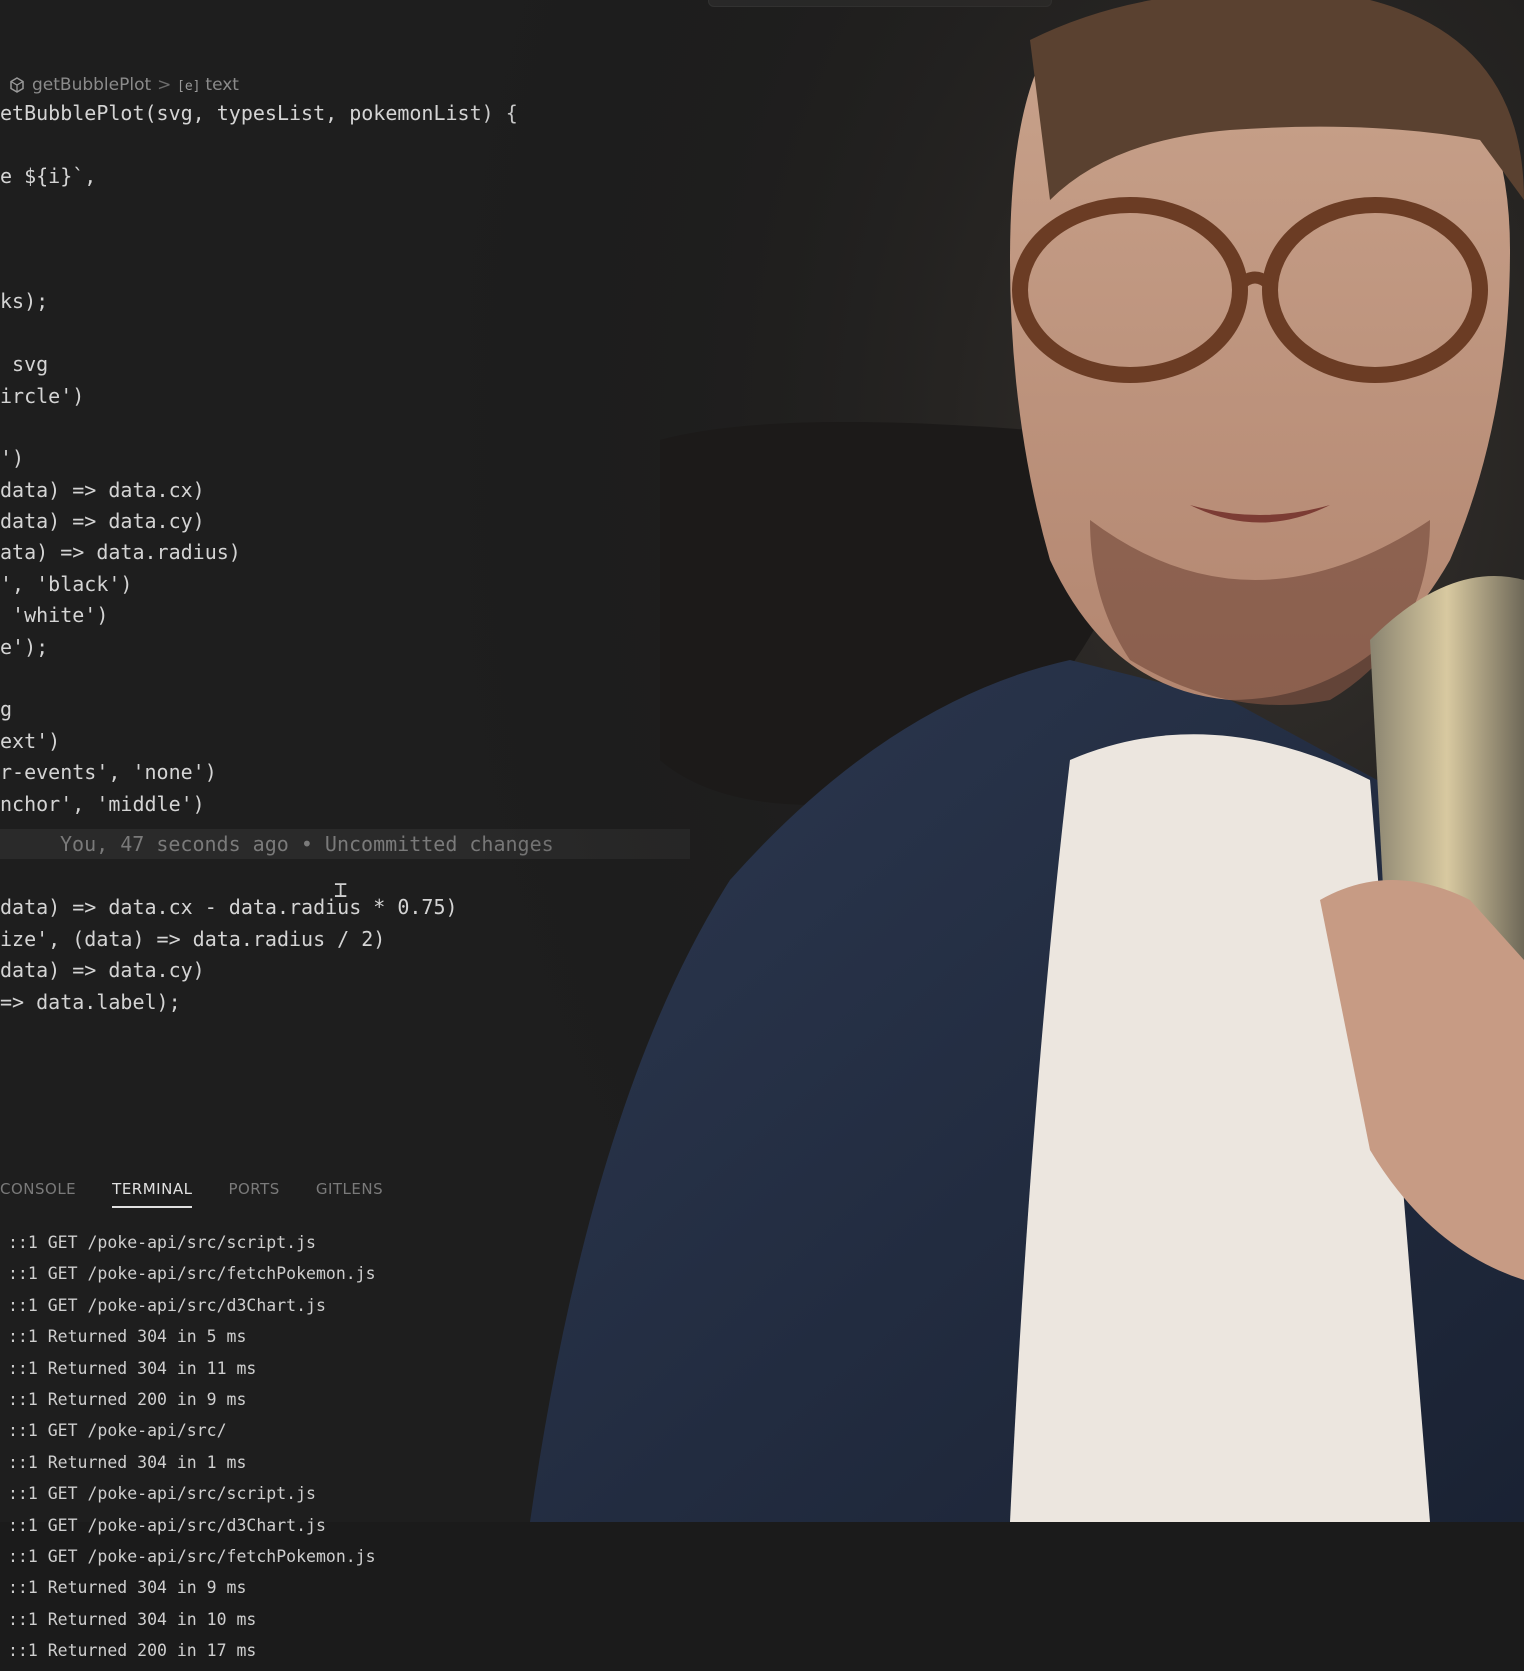 The image size is (1524, 1671). I want to click on code-line: data) => data.cx), so click(102, 489).